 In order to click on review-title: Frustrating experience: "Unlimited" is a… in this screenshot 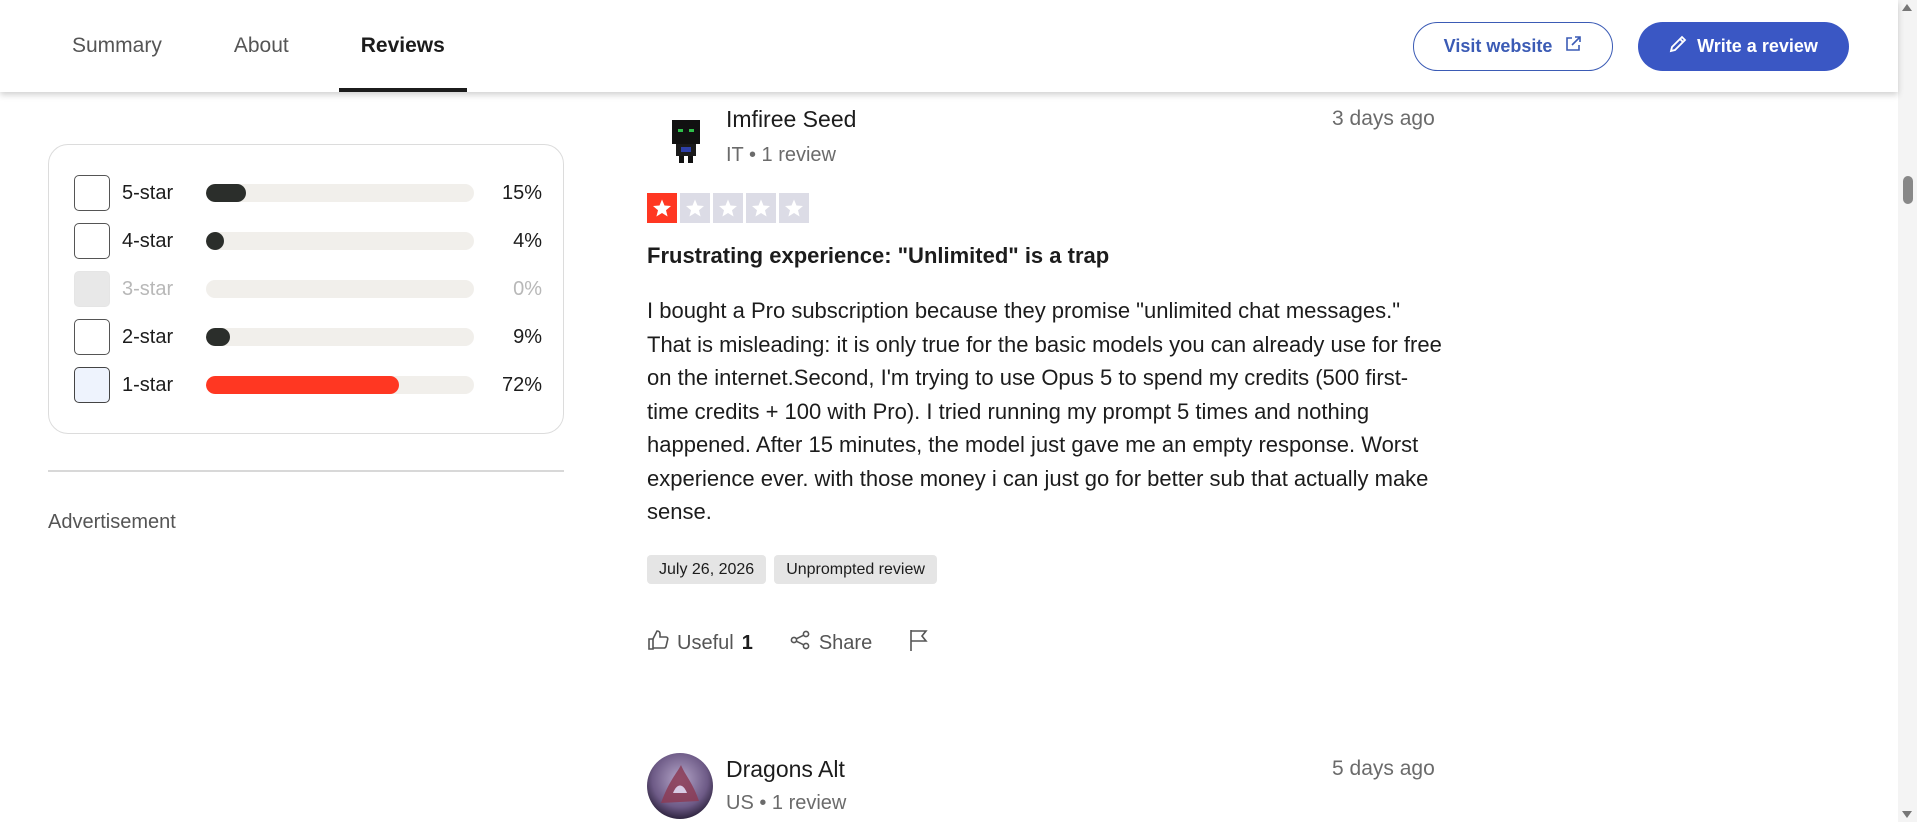, I will do `click(878, 256)`.